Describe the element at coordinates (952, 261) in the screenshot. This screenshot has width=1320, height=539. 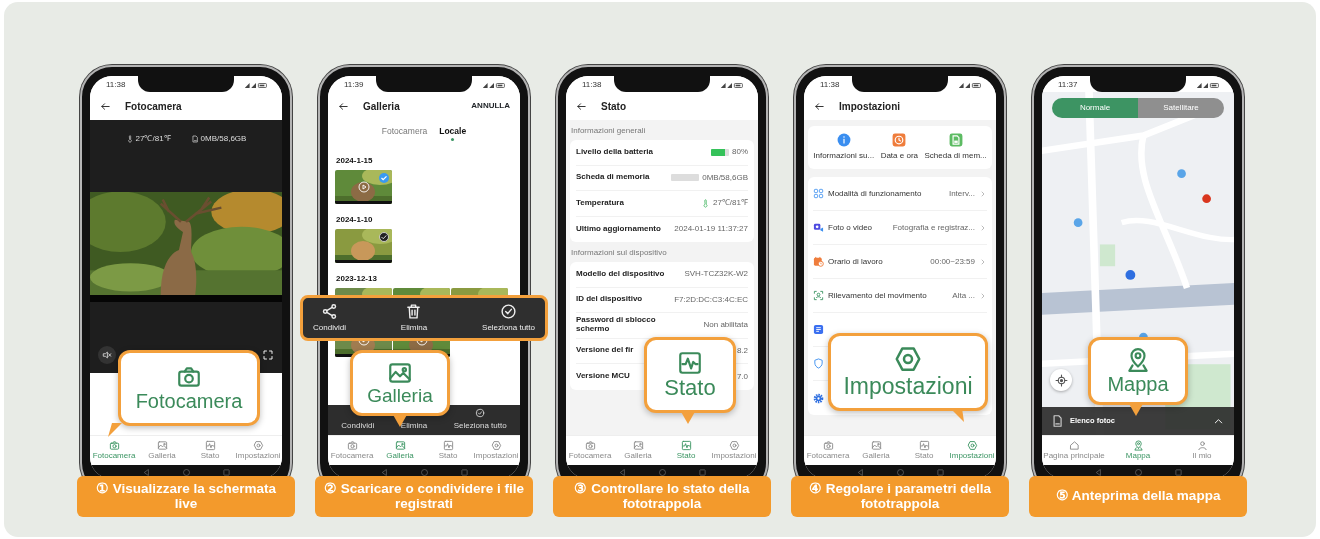
I see `setting-value: 00:00~23:59` at that location.